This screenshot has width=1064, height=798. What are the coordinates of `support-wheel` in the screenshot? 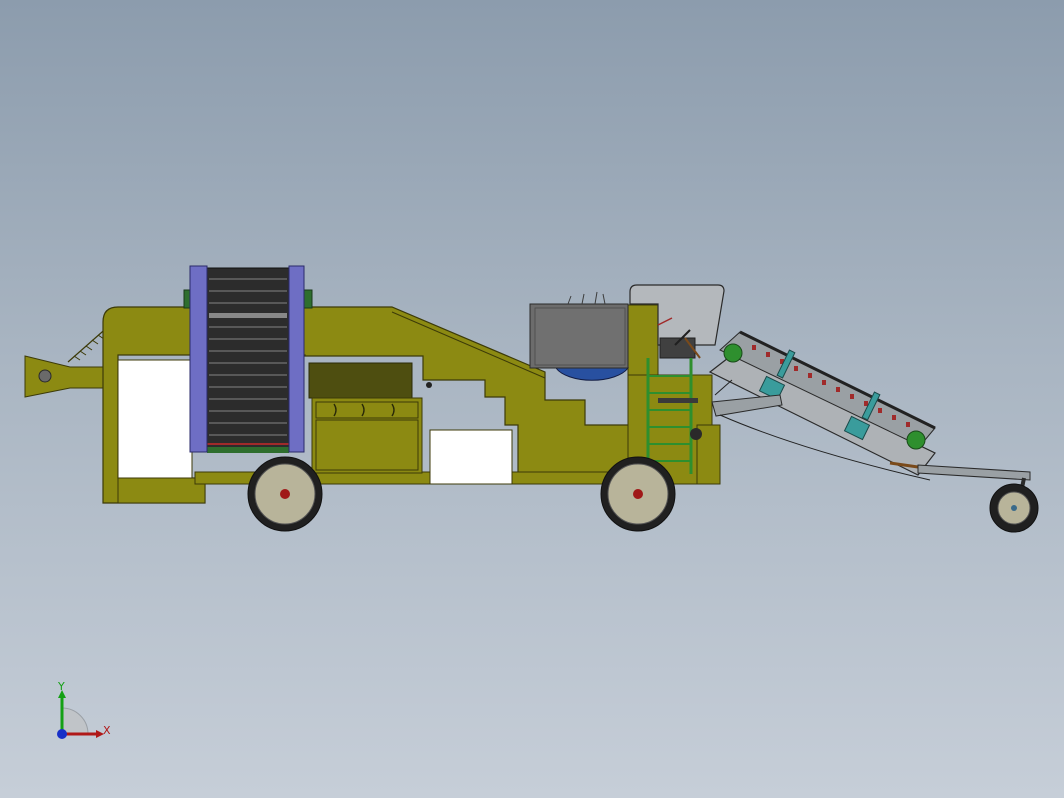 It's located at (1014, 508).